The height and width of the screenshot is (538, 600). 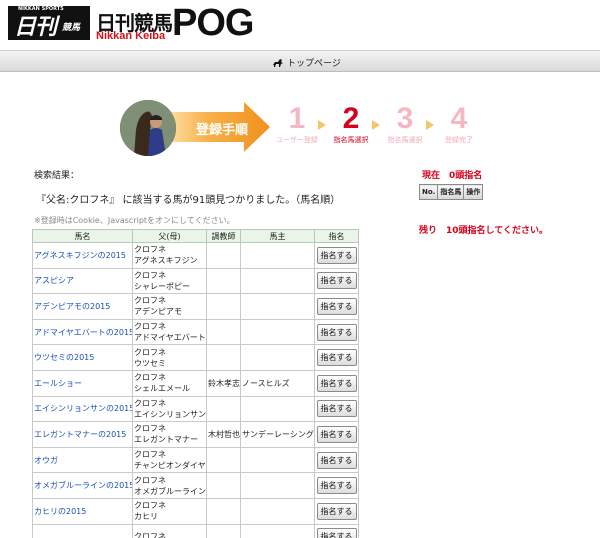 I want to click on steps-banner-label: 登録手順, so click(x=222, y=130).